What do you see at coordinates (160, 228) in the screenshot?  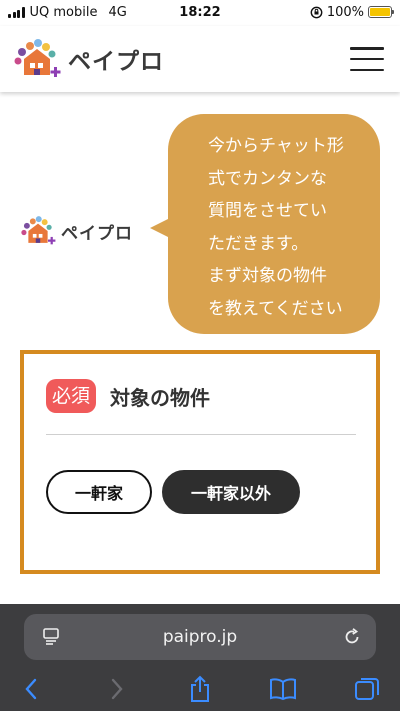 I see `speech-bubble-tail` at bounding box center [160, 228].